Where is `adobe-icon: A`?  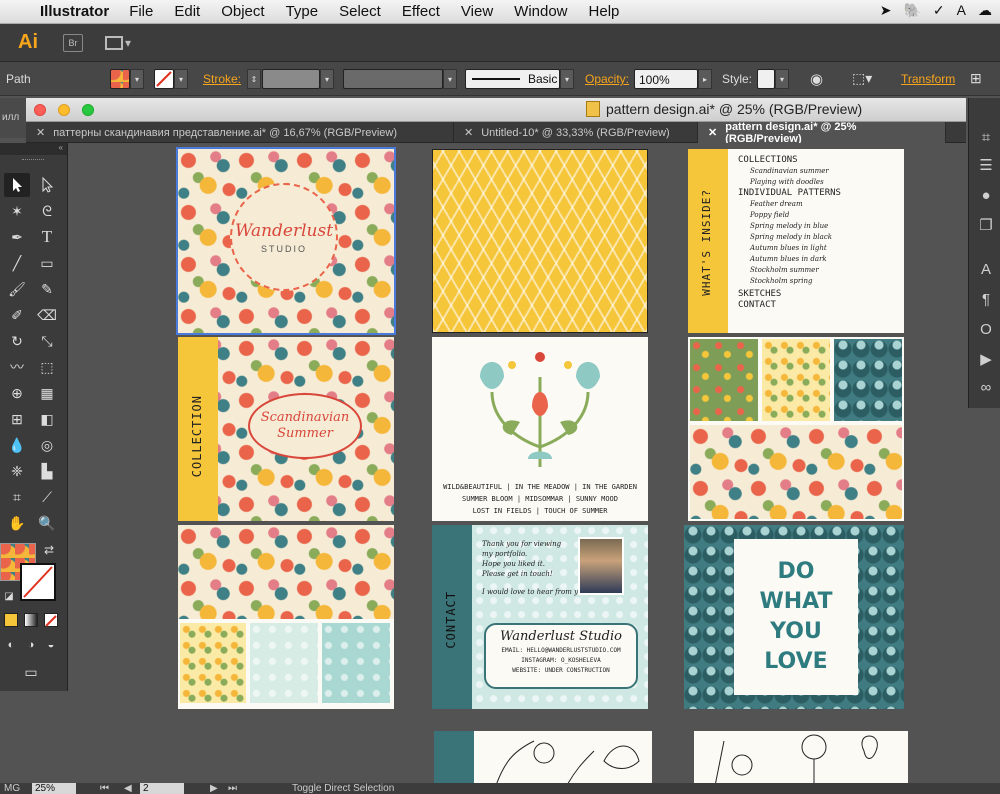
adobe-icon: A is located at coordinates (961, 10).